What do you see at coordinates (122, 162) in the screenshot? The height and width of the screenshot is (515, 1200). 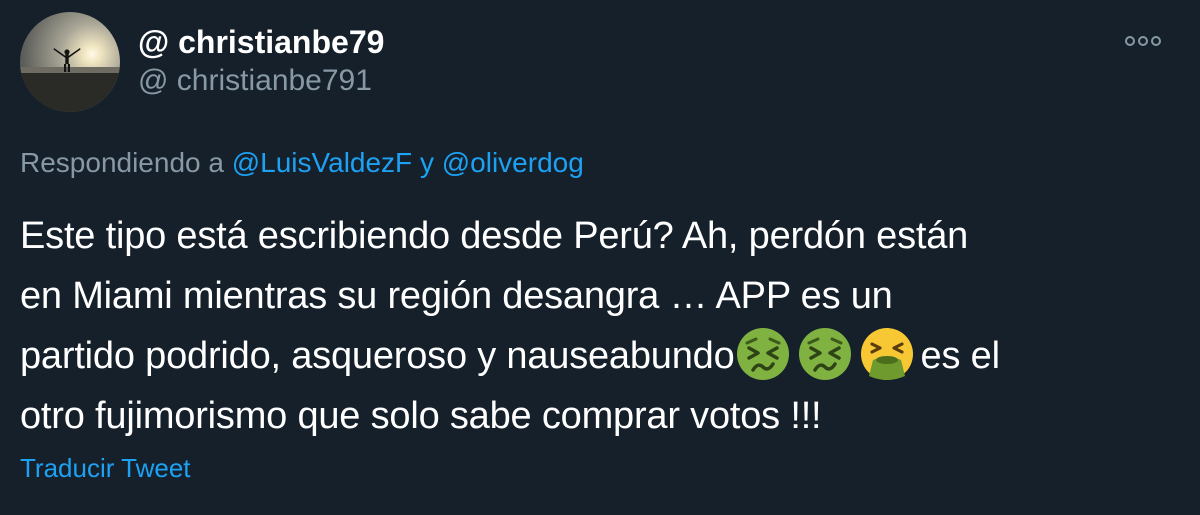 I see `reply-context-prefix: Respondiendo a` at bounding box center [122, 162].